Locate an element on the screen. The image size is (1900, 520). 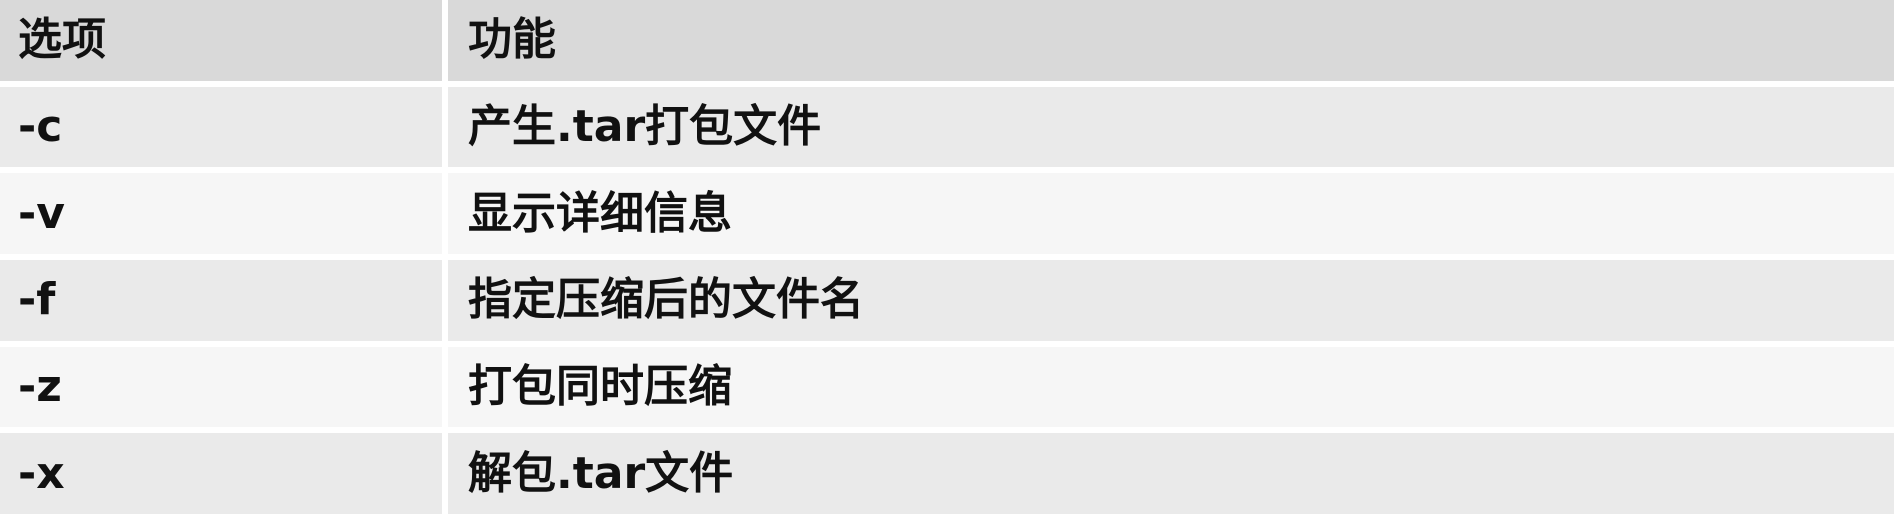
function-compress: 打包同时压缩 is located at coordinates (600, 386).